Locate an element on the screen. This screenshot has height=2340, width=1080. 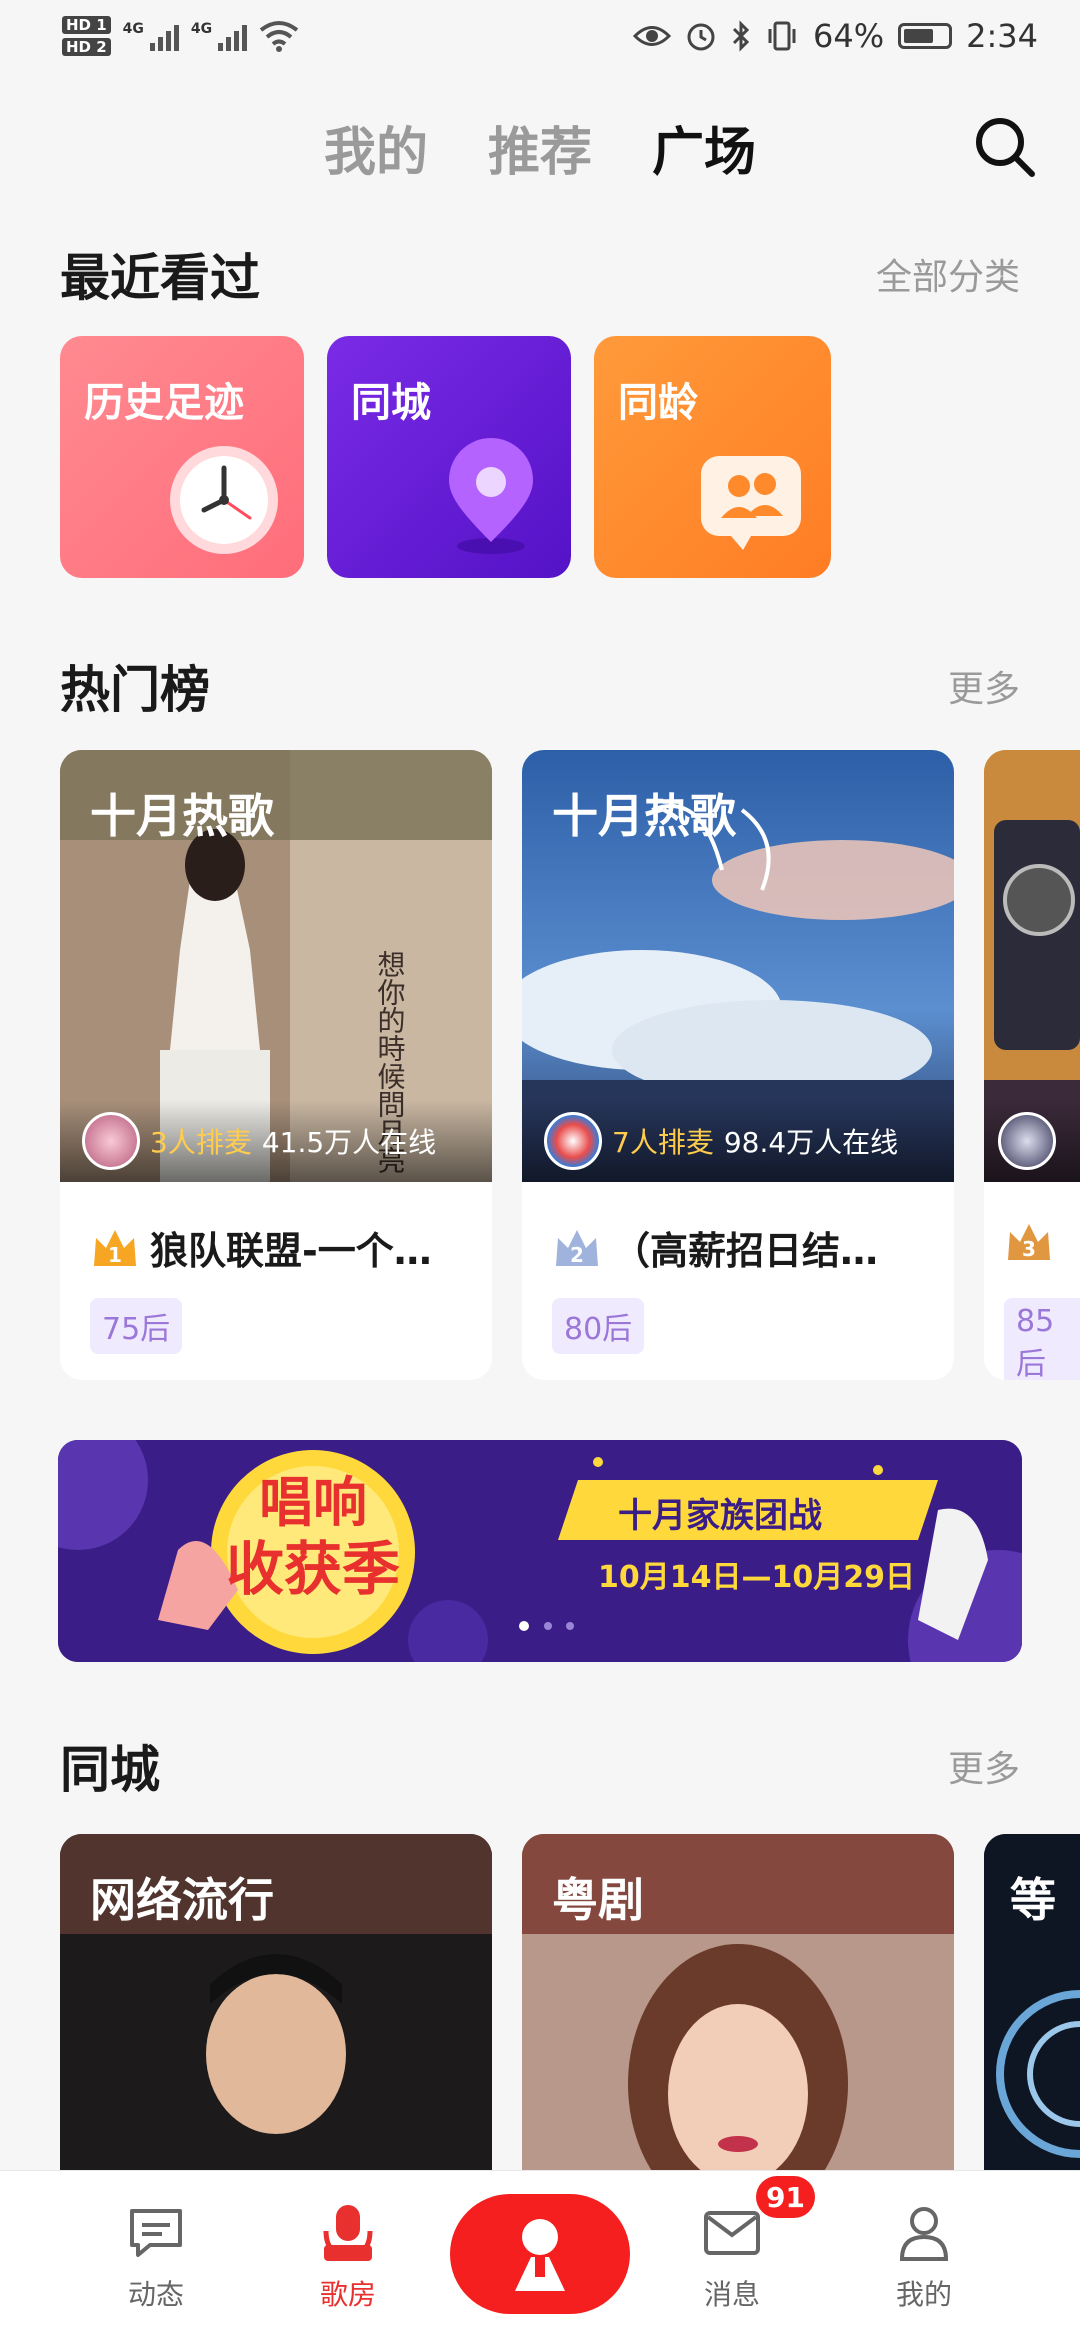
crown-bronze-icon: 3 is located at coordinates (1029, 1242).